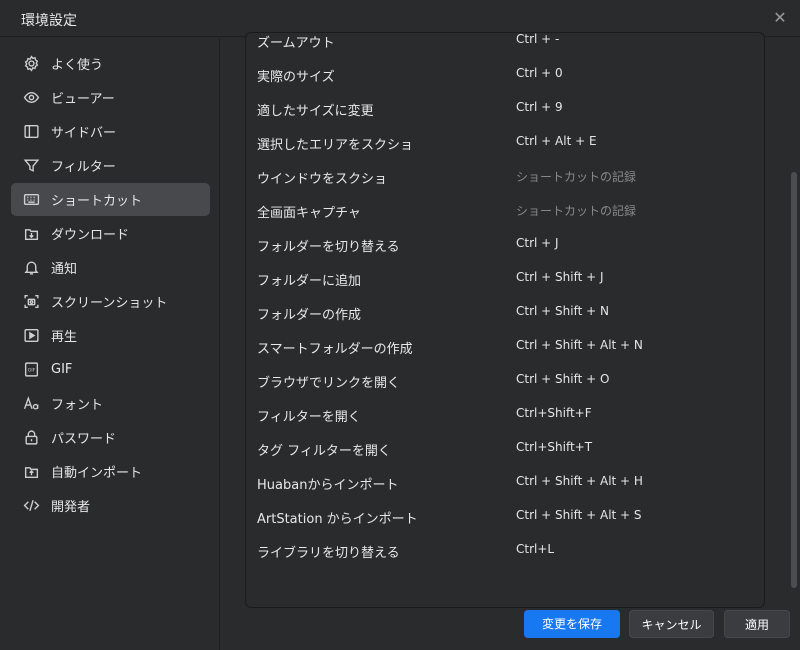  I want to click on gif-icon: GIF, so click(31, 370).